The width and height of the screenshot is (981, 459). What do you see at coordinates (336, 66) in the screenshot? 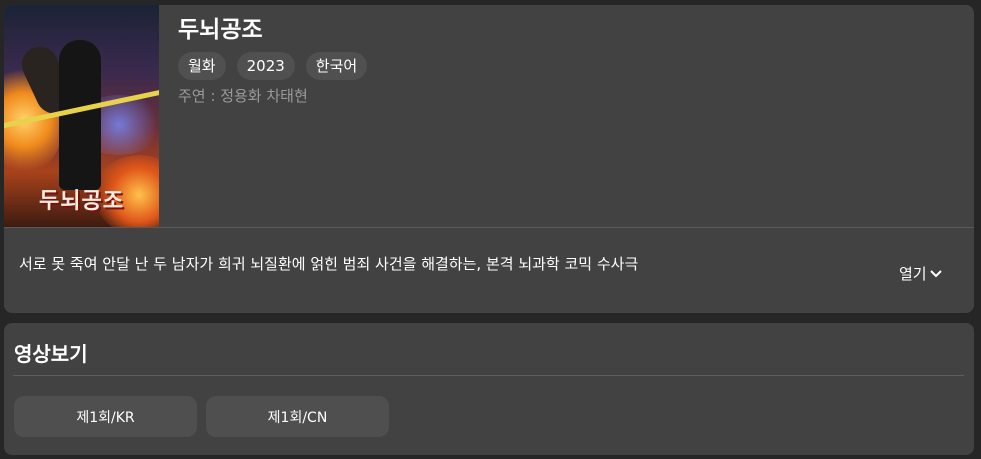
I see `tag-language: 한국어` at bounding box center [336, 66].